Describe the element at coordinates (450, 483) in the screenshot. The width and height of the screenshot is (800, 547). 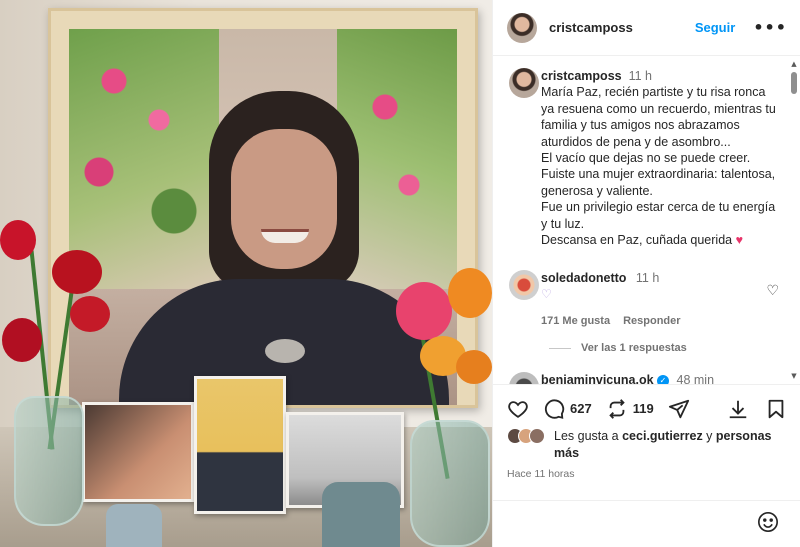
I see `glass-vase-right` at that location.